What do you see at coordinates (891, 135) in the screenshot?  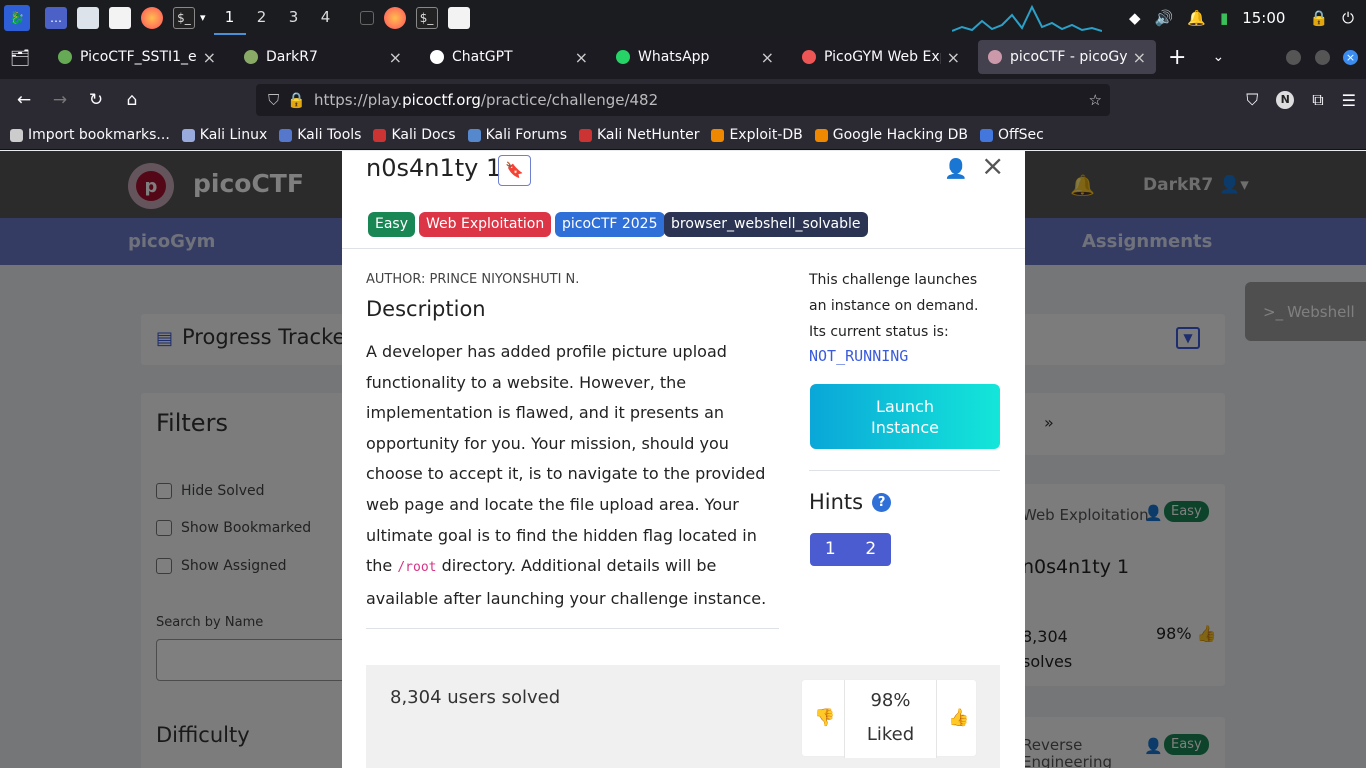 I see `bookmark-item: Google Hacking DB` at bounding box center [891, 135].